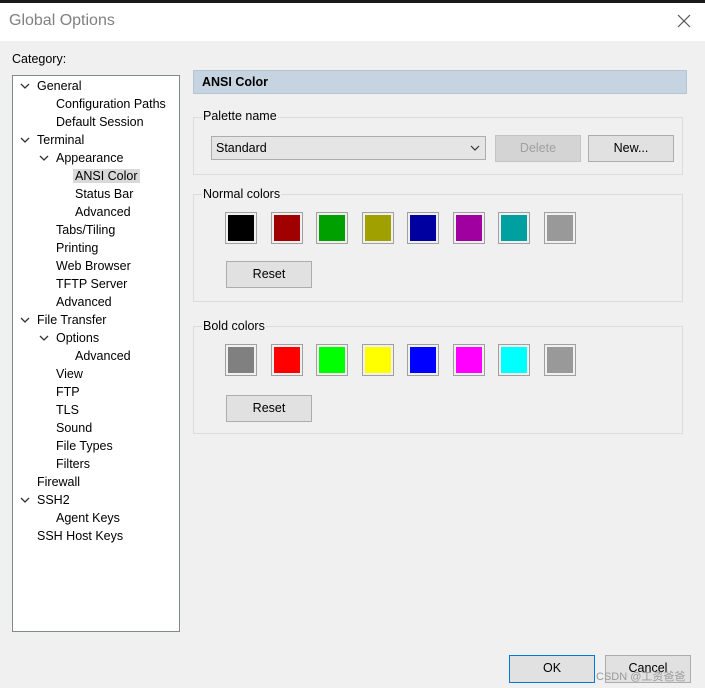 Image resolution: width=705 pixels, height=688 pixels. I want to click on tree-item-label: File Transfer, so click(72, 320).